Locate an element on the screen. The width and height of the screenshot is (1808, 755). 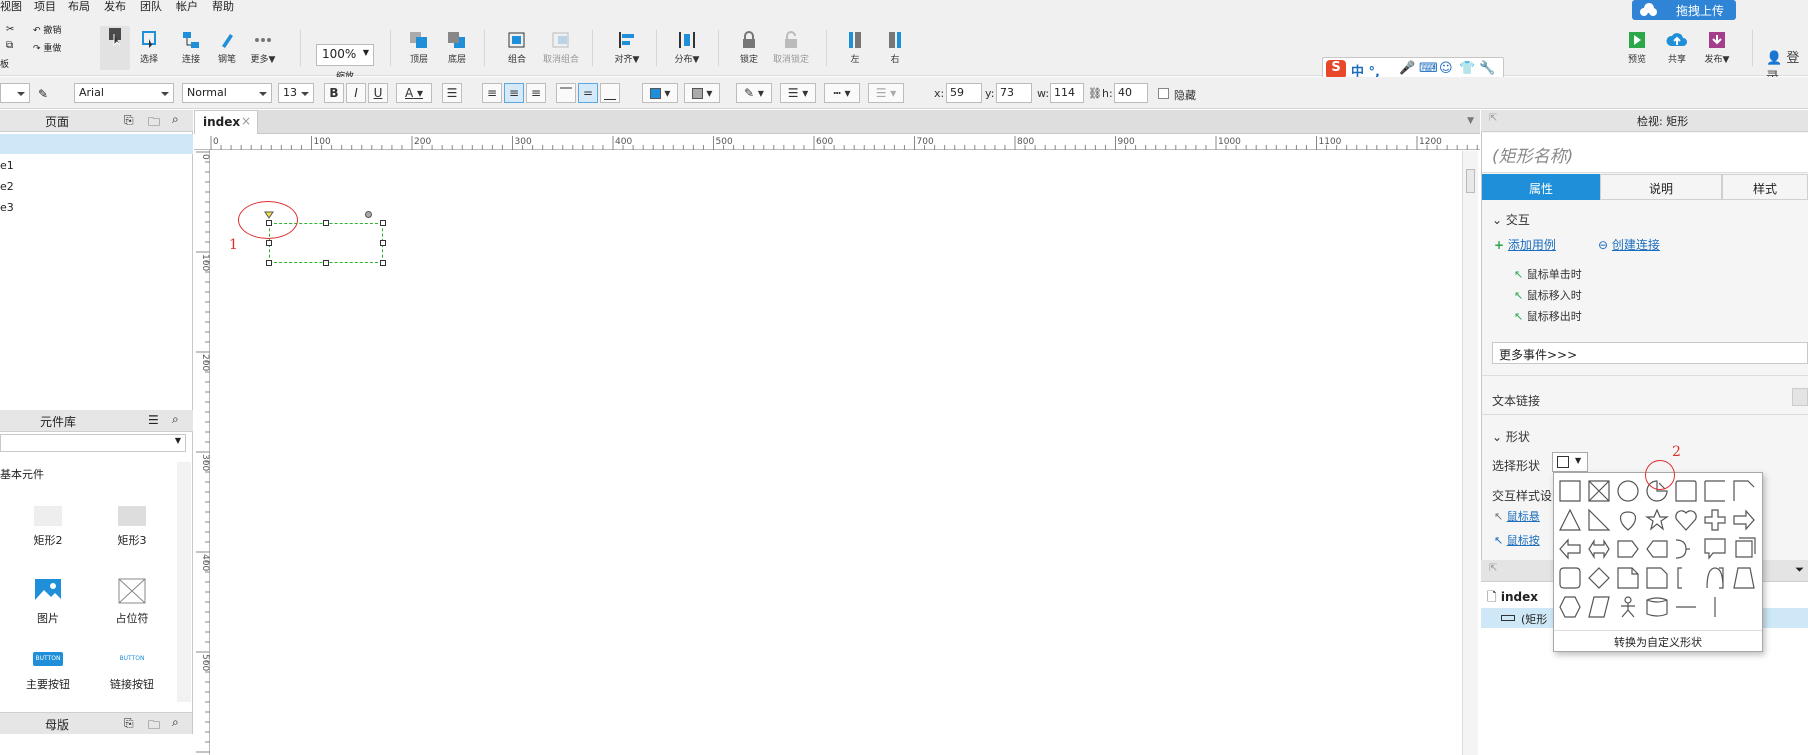
w-input: 114 is located at coordinates (1067, 93).